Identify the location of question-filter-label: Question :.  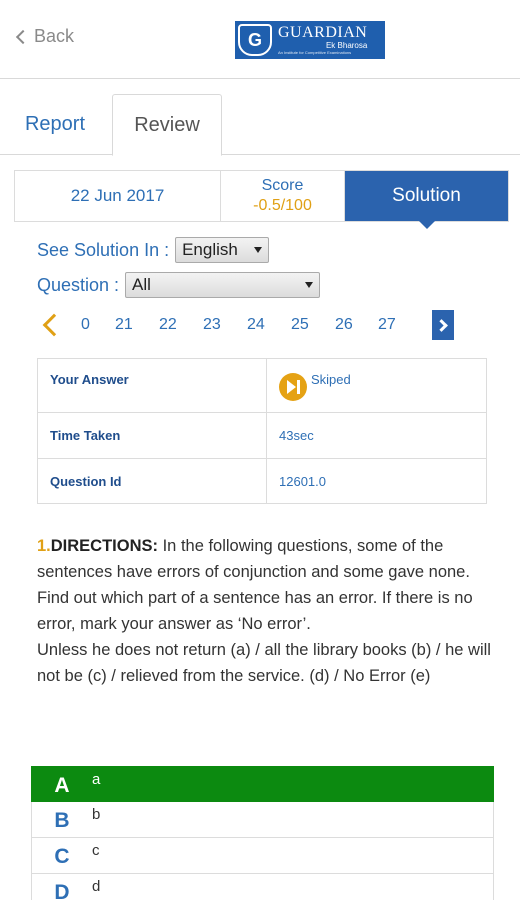
(78, 284).